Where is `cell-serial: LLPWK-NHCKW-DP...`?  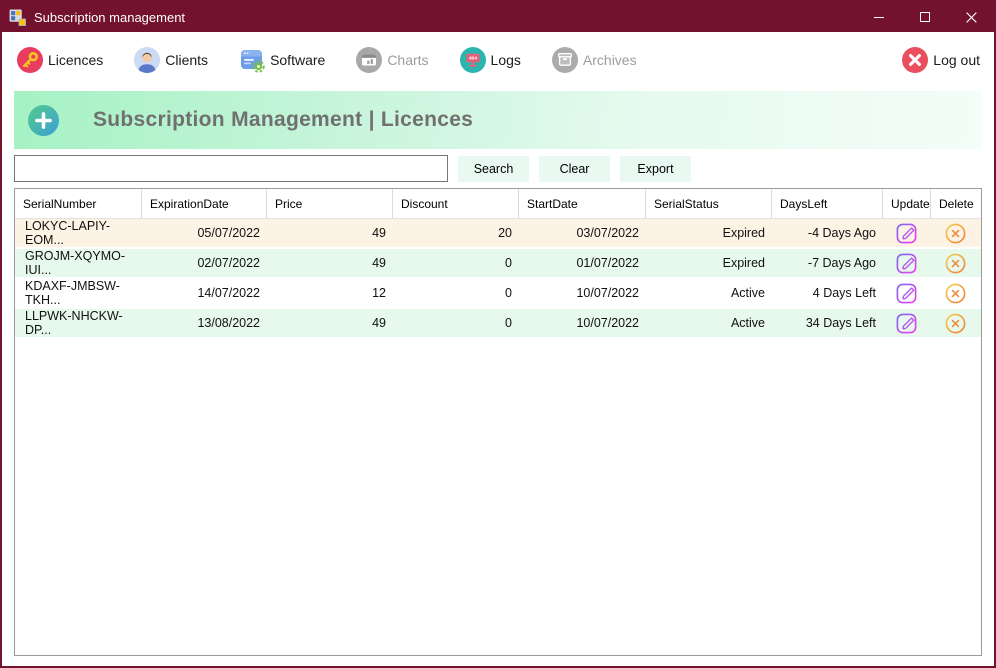
cell-serial: LLPWK-NHCKW-DP... is located at coordinates (74, 323).